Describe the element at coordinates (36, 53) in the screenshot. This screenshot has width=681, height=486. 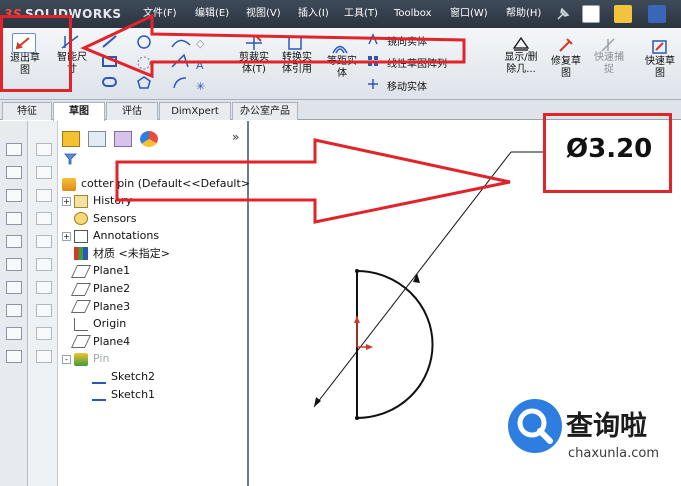
I see `highlight-exit-sketch` at that location.